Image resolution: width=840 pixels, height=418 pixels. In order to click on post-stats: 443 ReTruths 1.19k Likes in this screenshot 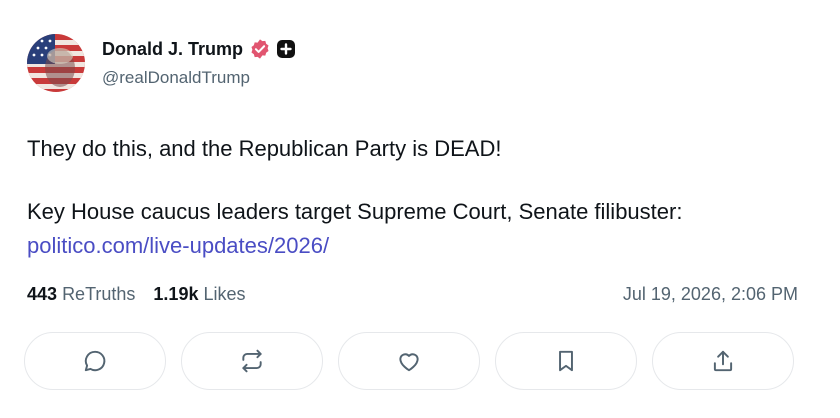, I will do `click(145, 294)`.